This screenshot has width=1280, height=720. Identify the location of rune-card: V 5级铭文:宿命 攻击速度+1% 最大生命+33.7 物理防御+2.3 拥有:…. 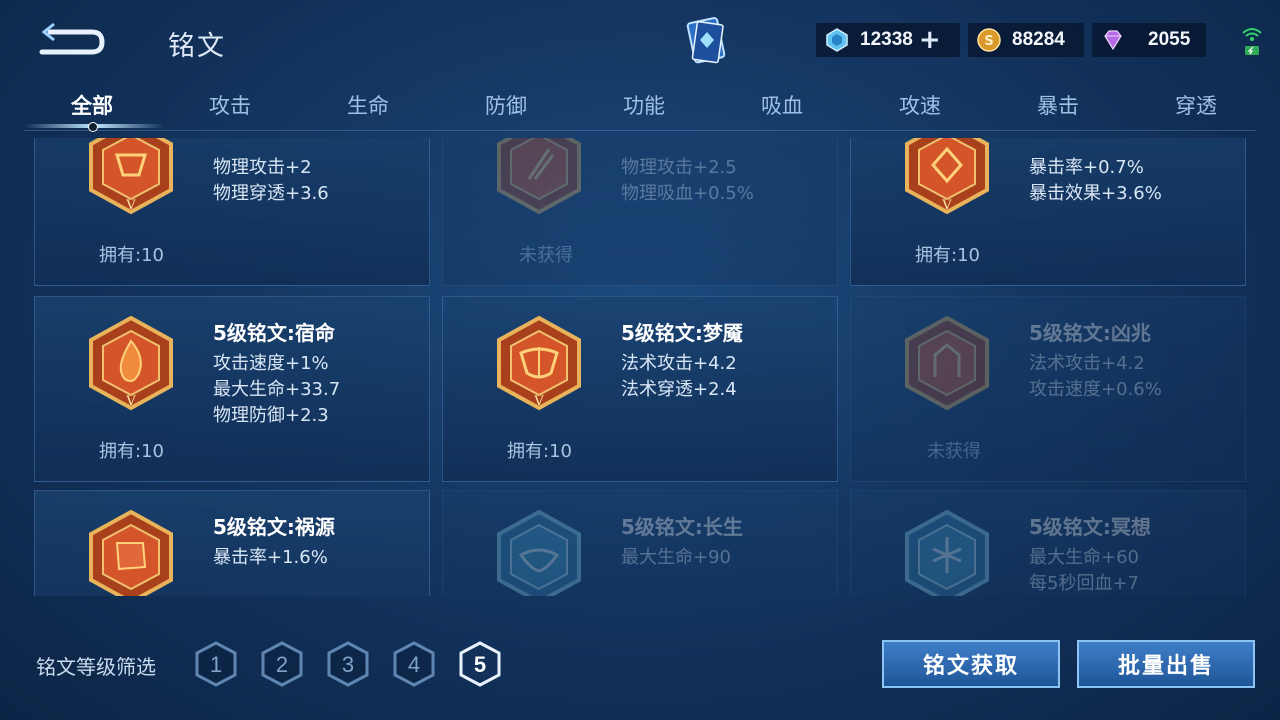
(232, 389).